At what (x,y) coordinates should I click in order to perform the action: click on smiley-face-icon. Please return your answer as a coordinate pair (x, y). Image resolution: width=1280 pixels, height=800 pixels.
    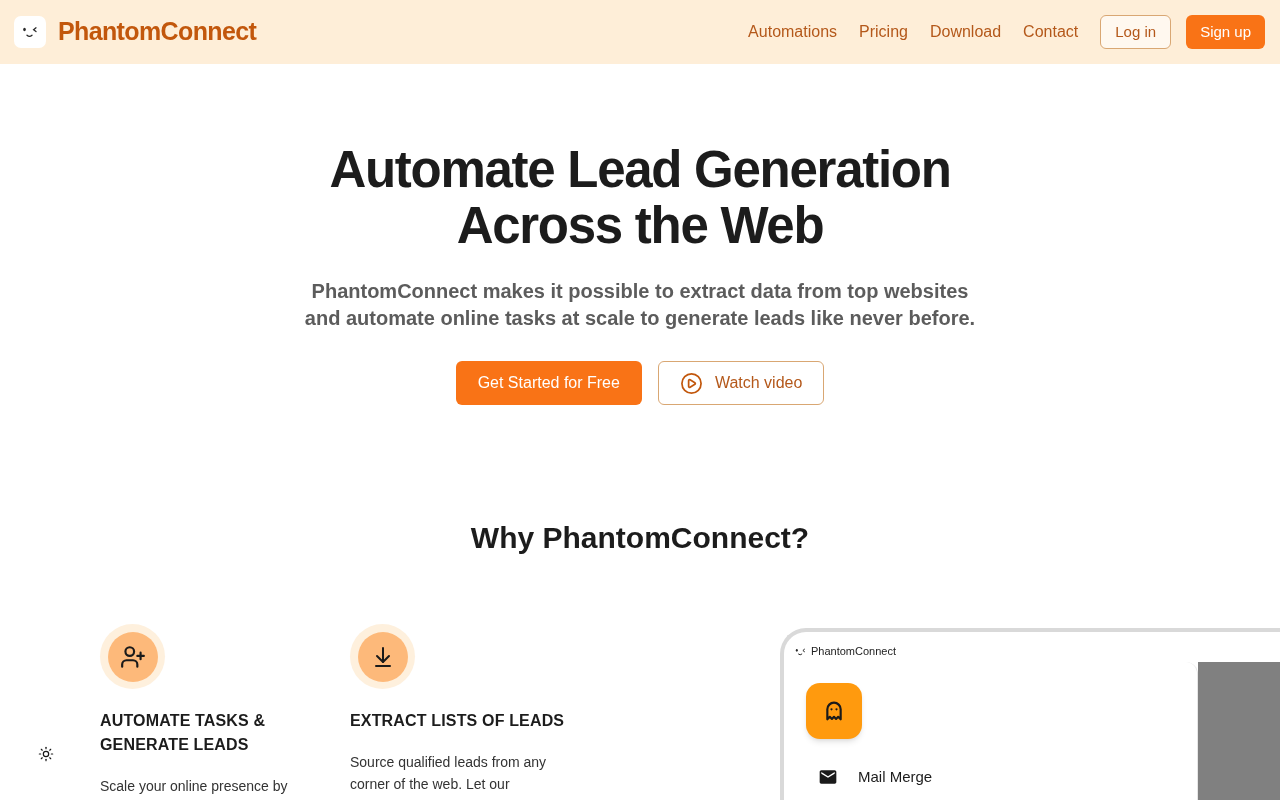
    Looking at the image, I should click on (800, 651).